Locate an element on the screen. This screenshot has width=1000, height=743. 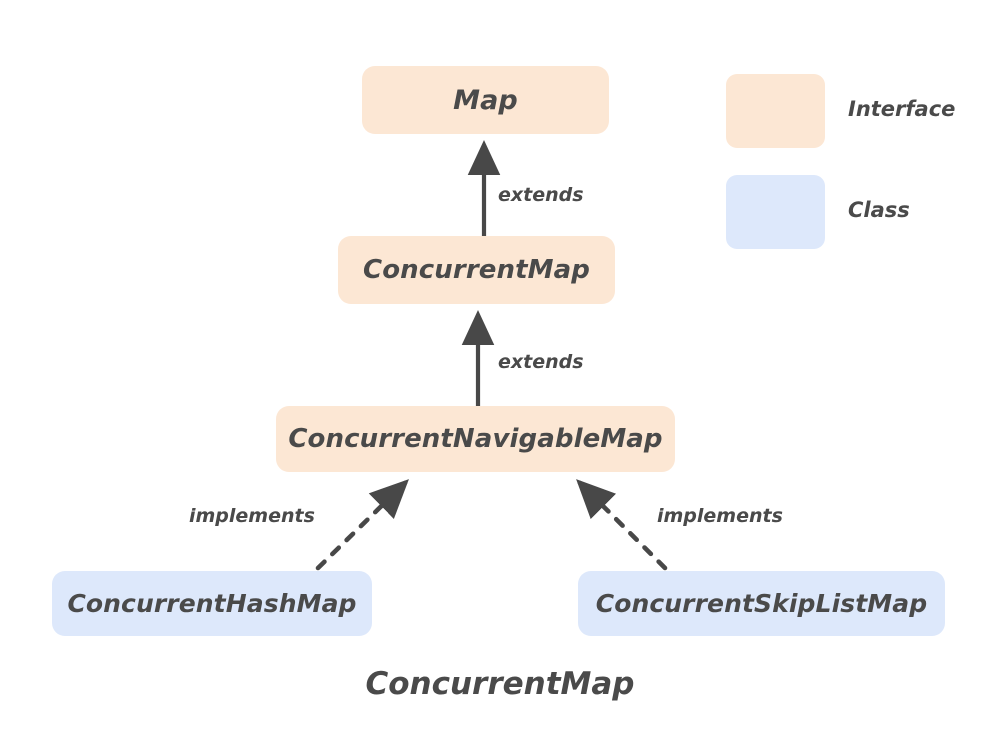
node-concurrent-hash-map-label: ConcurrentHashMap is located at coordinates (212, 603).